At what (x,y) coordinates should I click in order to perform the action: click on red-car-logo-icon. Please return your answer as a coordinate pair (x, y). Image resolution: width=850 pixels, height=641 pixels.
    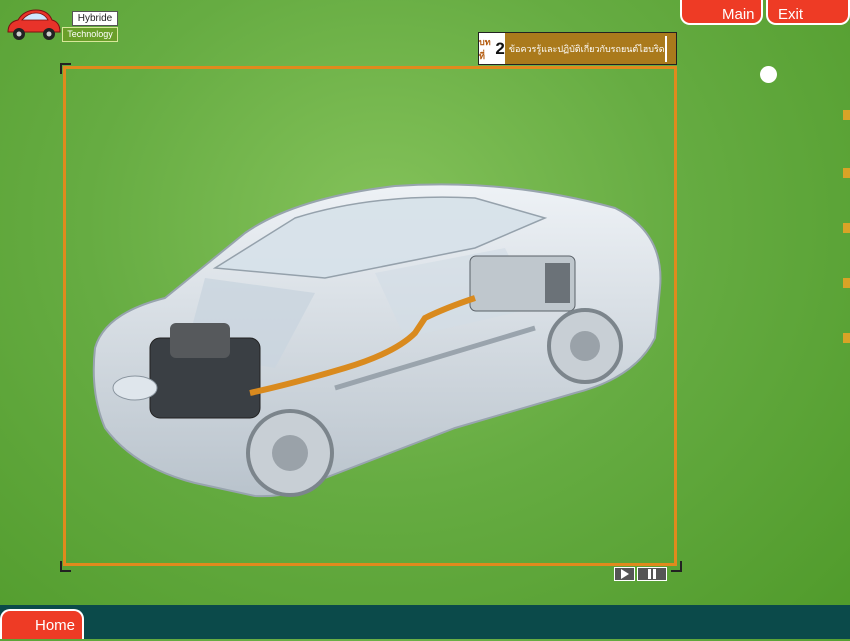
    Looking at the image, I should click on (34, 24).